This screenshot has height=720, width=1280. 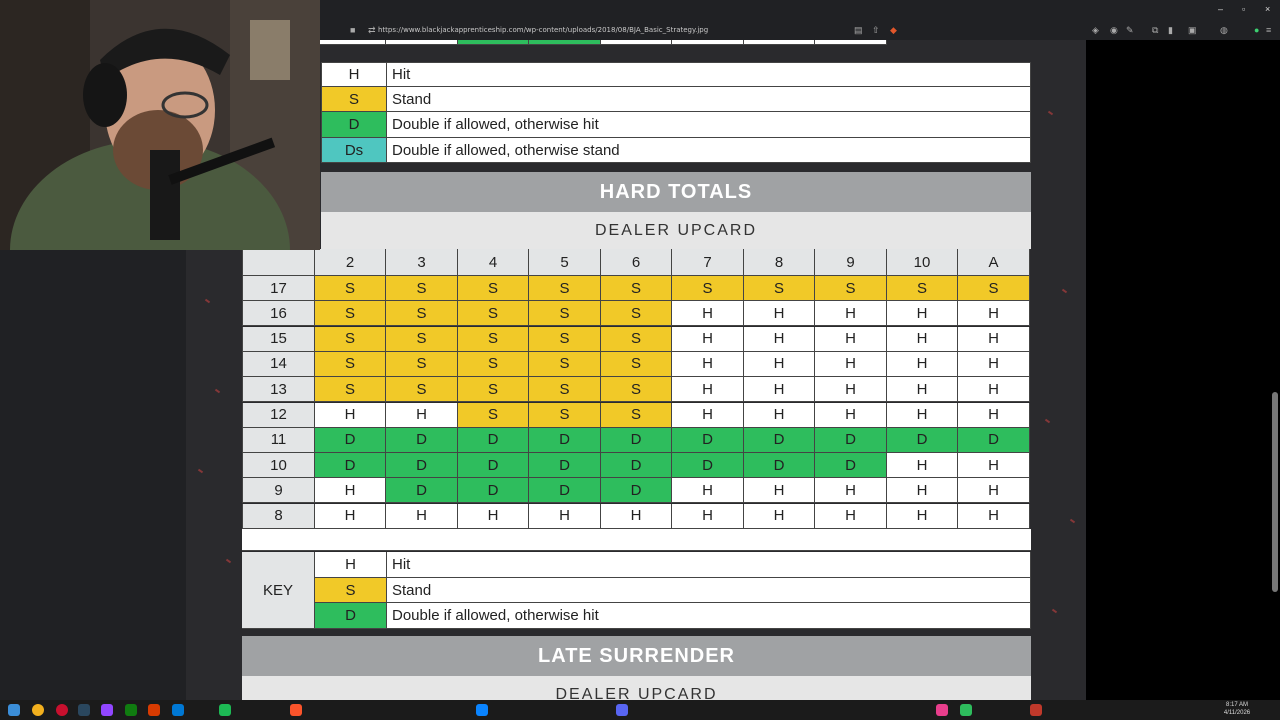 I want to click on upcard-header: 10, so click(x=922, y=262).